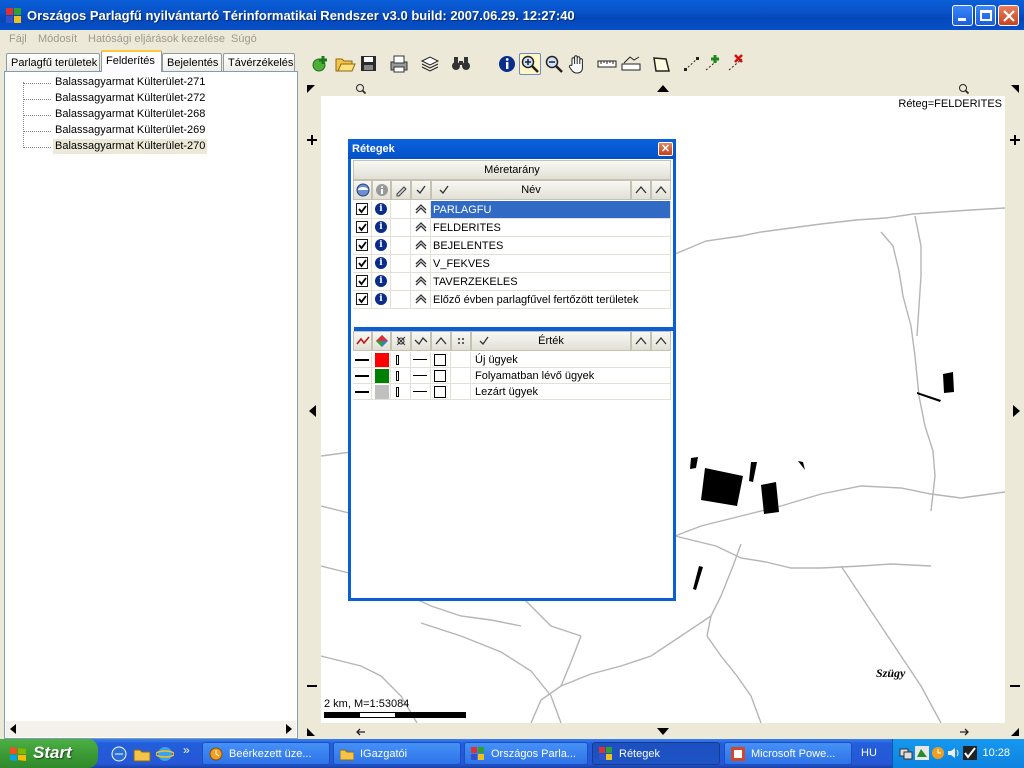 The height and width of the screenshot is (768, 1024). I want to click on delete-vertex-button, so click(737, 64).